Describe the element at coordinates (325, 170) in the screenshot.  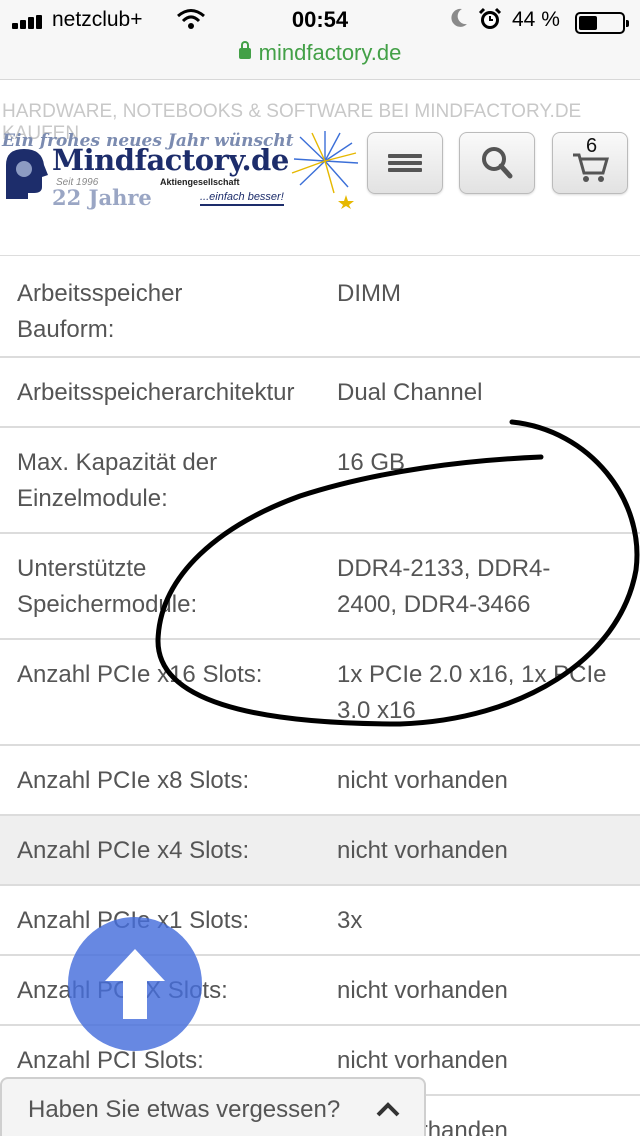
I see `fireworks-icon` at that location.